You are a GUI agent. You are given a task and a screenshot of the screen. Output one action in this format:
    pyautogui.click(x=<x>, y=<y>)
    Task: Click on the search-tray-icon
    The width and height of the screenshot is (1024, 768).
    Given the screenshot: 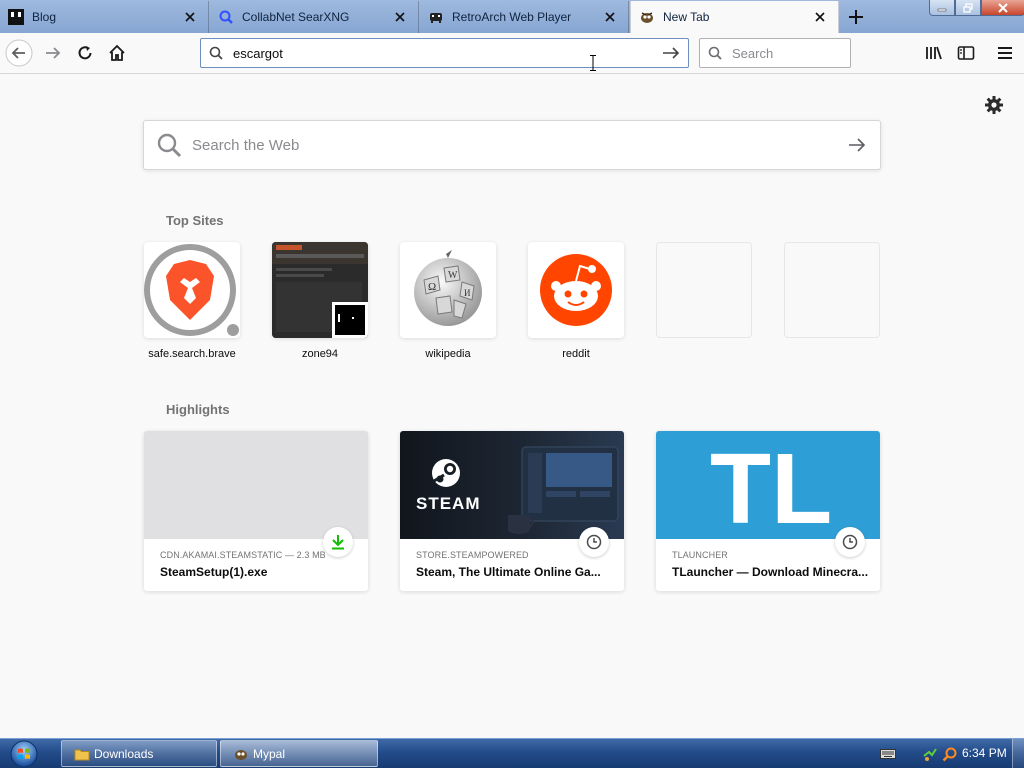 What is the action you would take?
    pyautogui.click(x=950, y=753)
    